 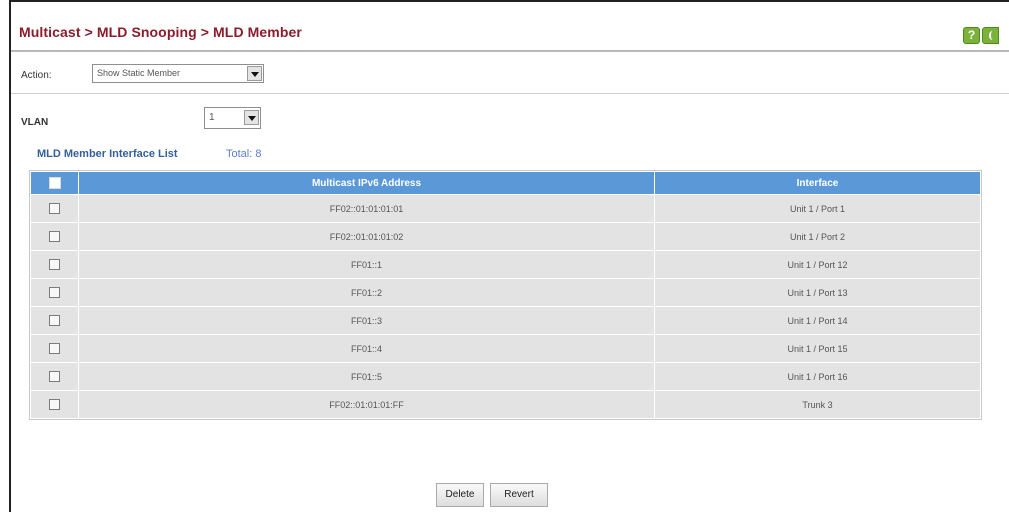 I want to click on table-row: FF01::3 Unit 1 / Port 14, so click(x=505, y=320).